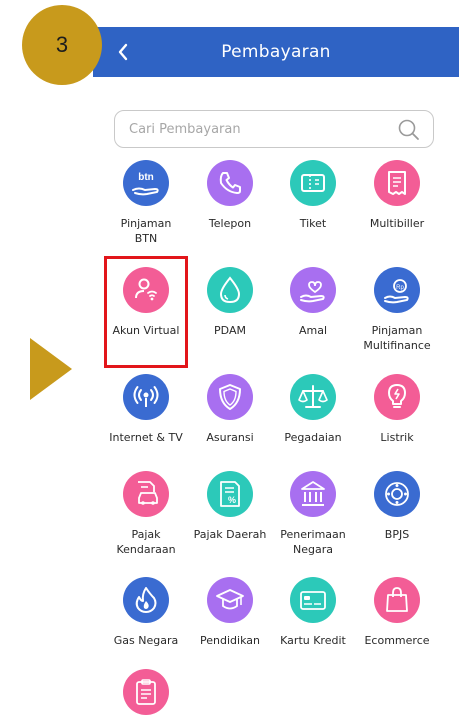 The width and height of the screenshot is (466, 723). I want to click on payment-tile-label: Kartu Kredit, so click(313, 640).